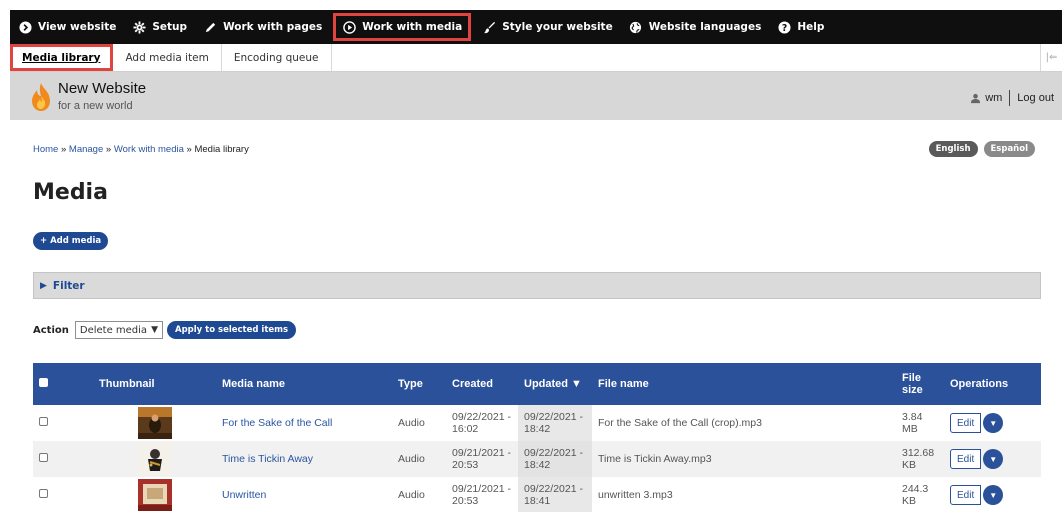 This screenshot has height=512, width=1062. What do you see at coordinates (784, 27) in the screenshot?
I see `help-icon: ?` at bounding box center [784, 27].